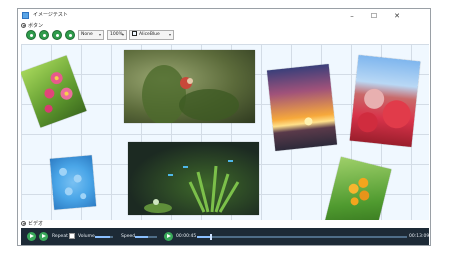  What do you see at coordinates (225, 36) in the screenshot?
I see `image-toolbar: None ▾ 100% ▾ AliceBlue ▾` at bounding box center [225, 36].